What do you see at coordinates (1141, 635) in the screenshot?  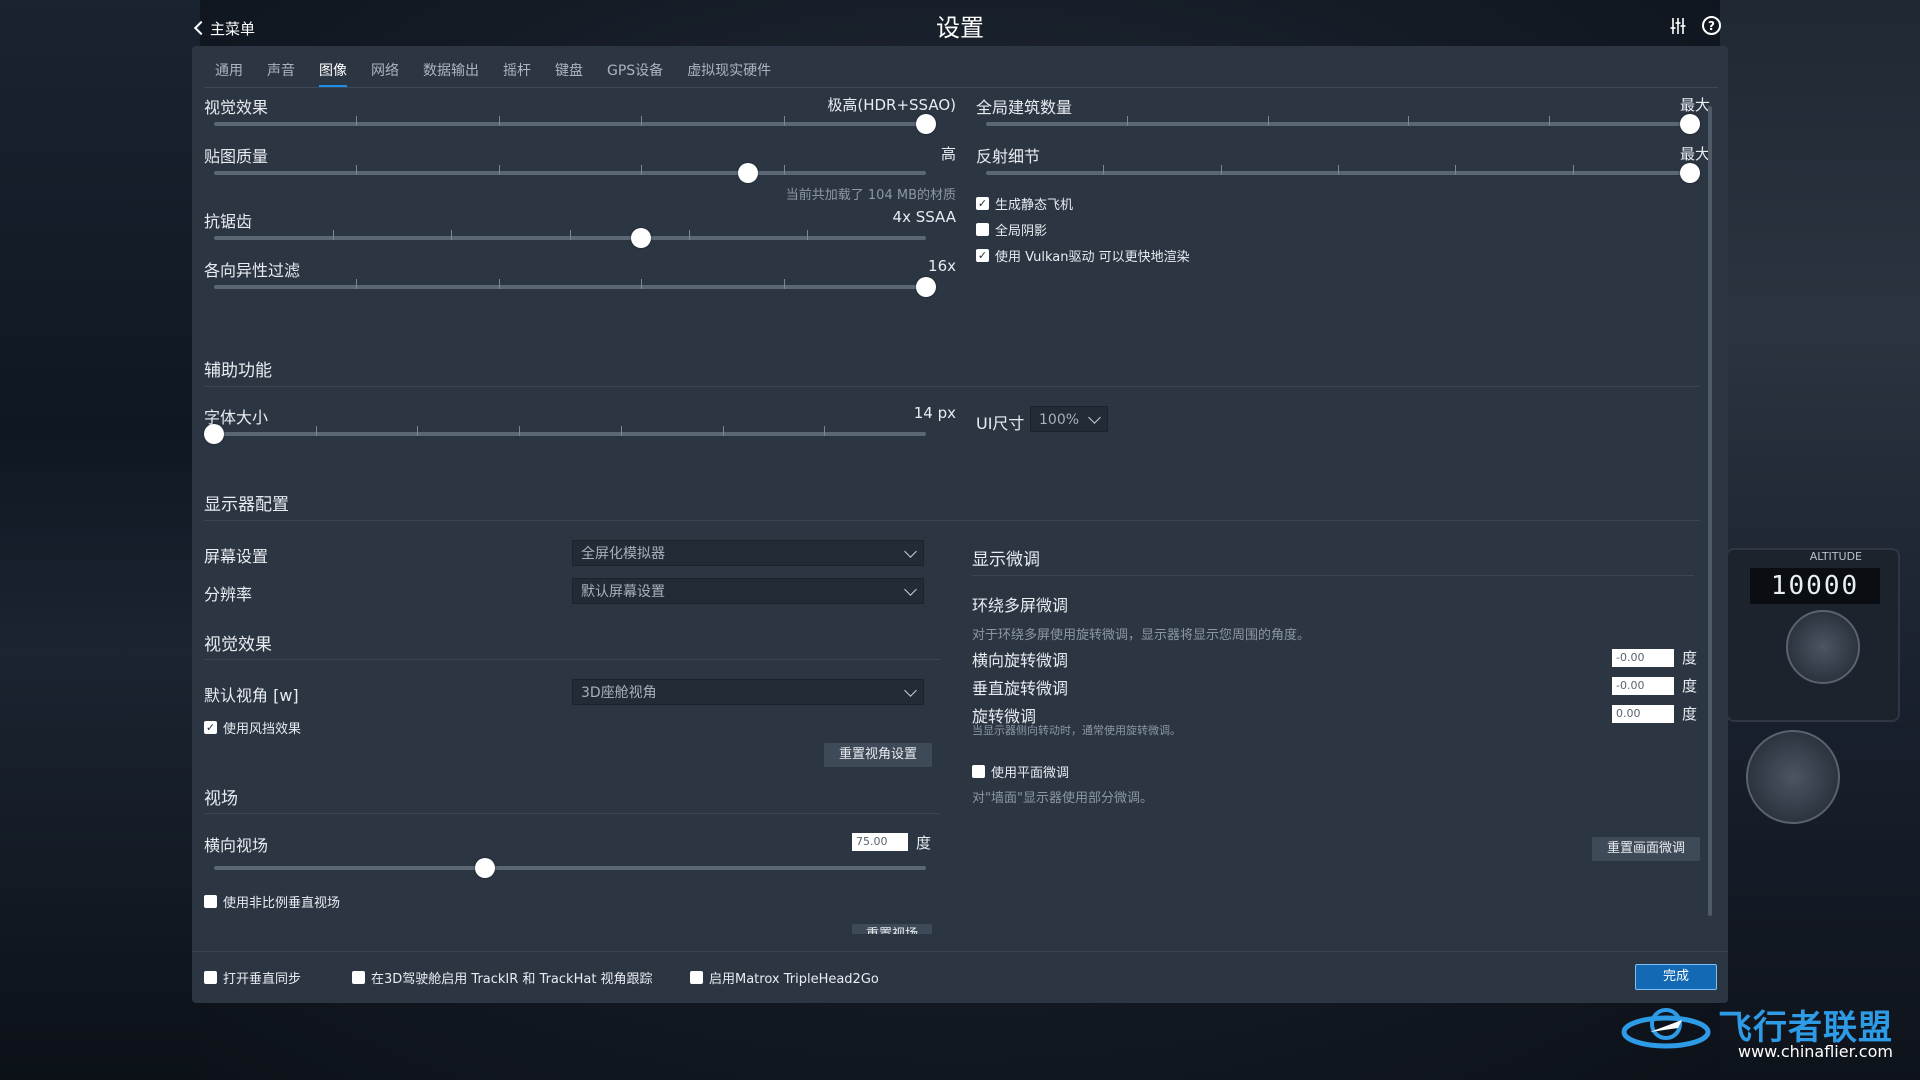 I see `wrap-fine-tune-desc: 对于环绕多屏使用旋转微调，显示器将显示您周围的角度。` at bounding box center [1141, 635].